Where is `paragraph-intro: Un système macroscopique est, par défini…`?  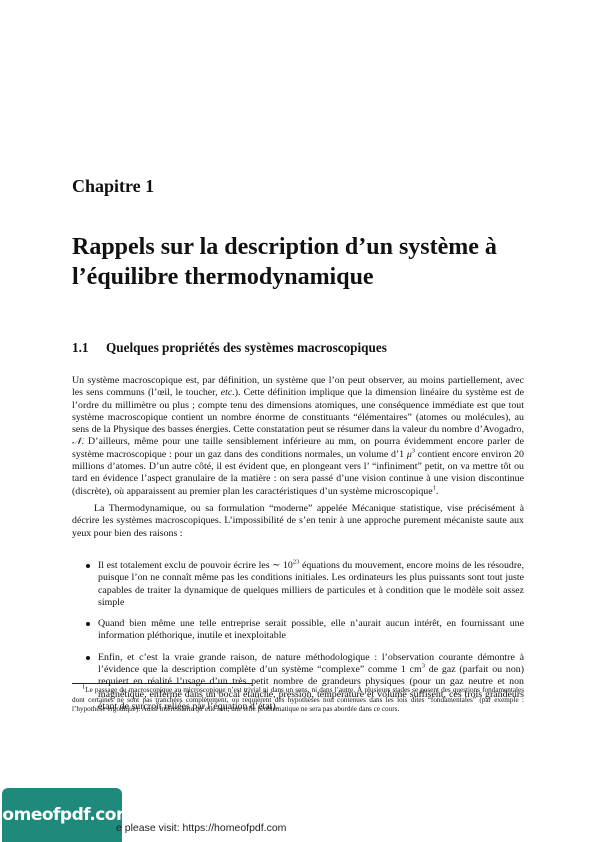 paragraph-intro: Un système macroscopique est, par défini… is located at coordinates (298, 436).